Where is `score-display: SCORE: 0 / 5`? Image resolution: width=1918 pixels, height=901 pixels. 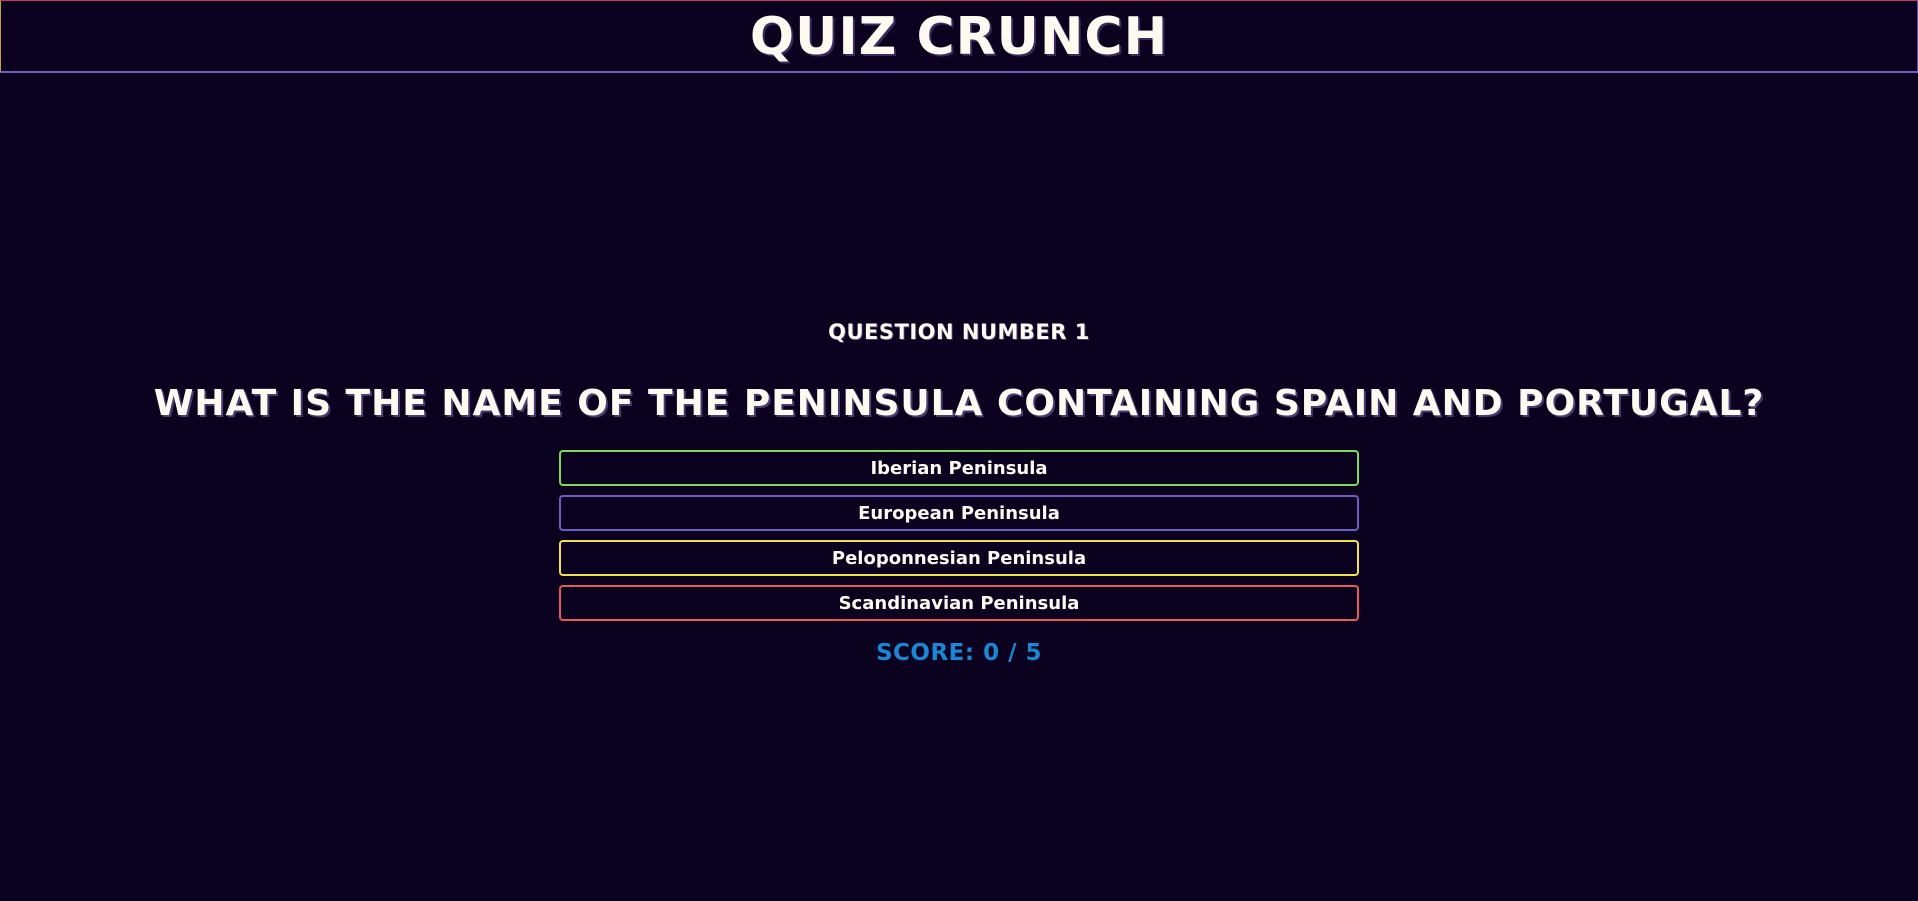
score-display: SCORE: 0 / 5 is located at coordinates (959, 653).